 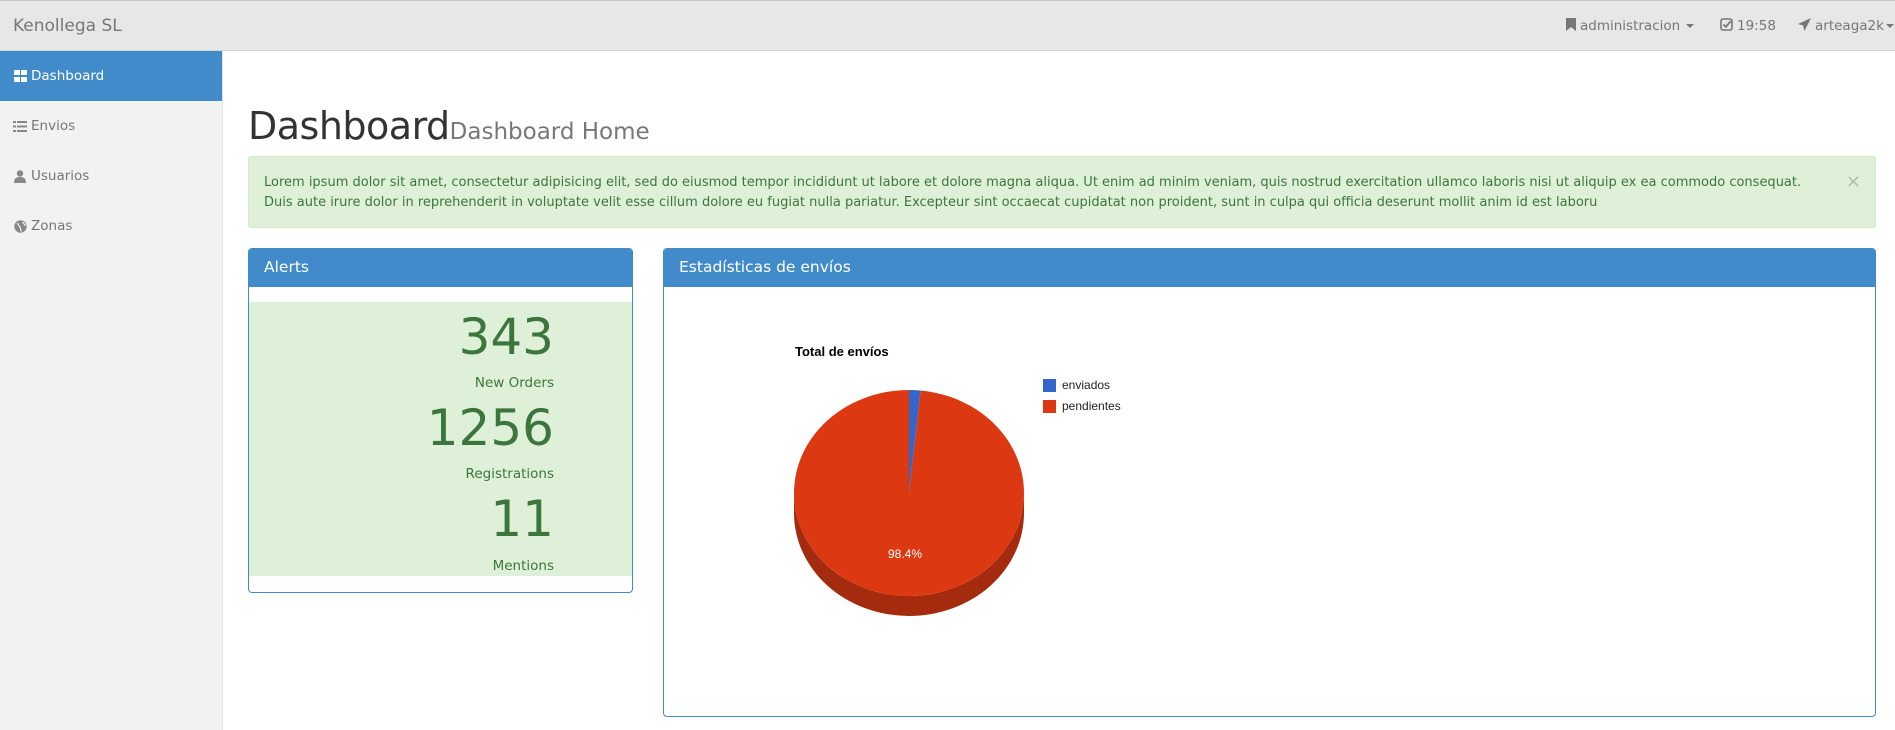 I want to click on legend-label-pendientes: pendientes, so click(x=1091, y=406).